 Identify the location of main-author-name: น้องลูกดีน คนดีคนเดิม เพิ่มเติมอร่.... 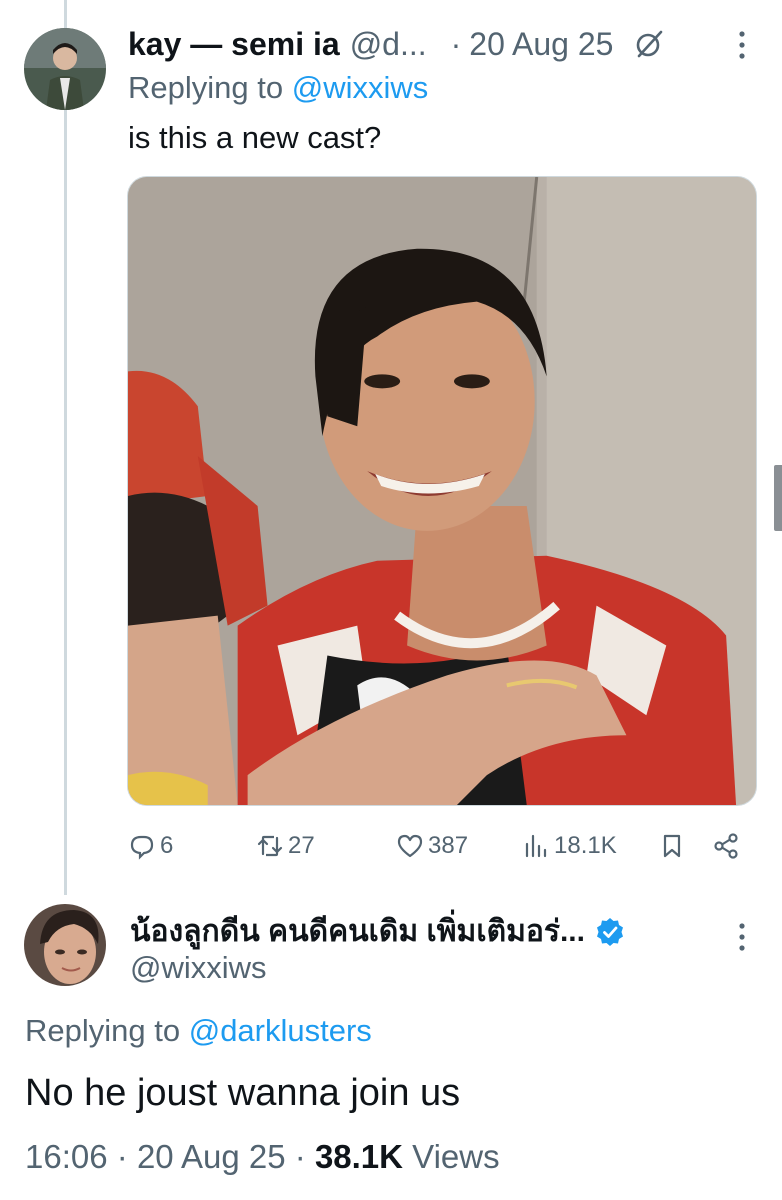
(357, 931).